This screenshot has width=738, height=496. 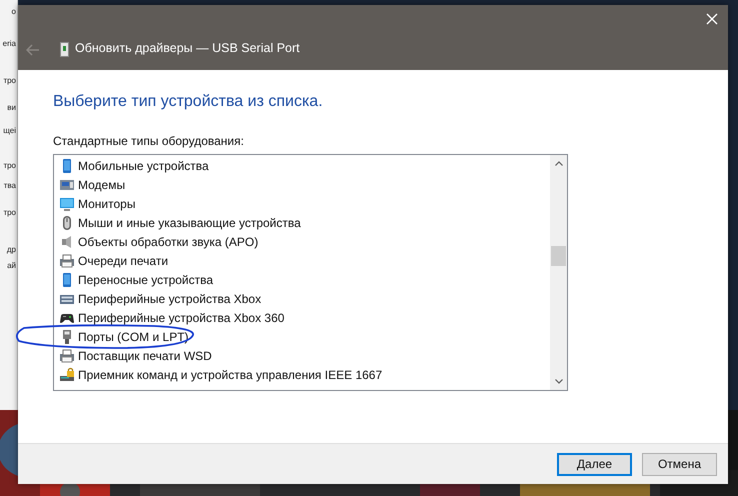 What do you see at coordinates (149, 141) in the screenshot?
I see `list-label: Стандартные типы оборудования:` at bounding box center [149, 141].